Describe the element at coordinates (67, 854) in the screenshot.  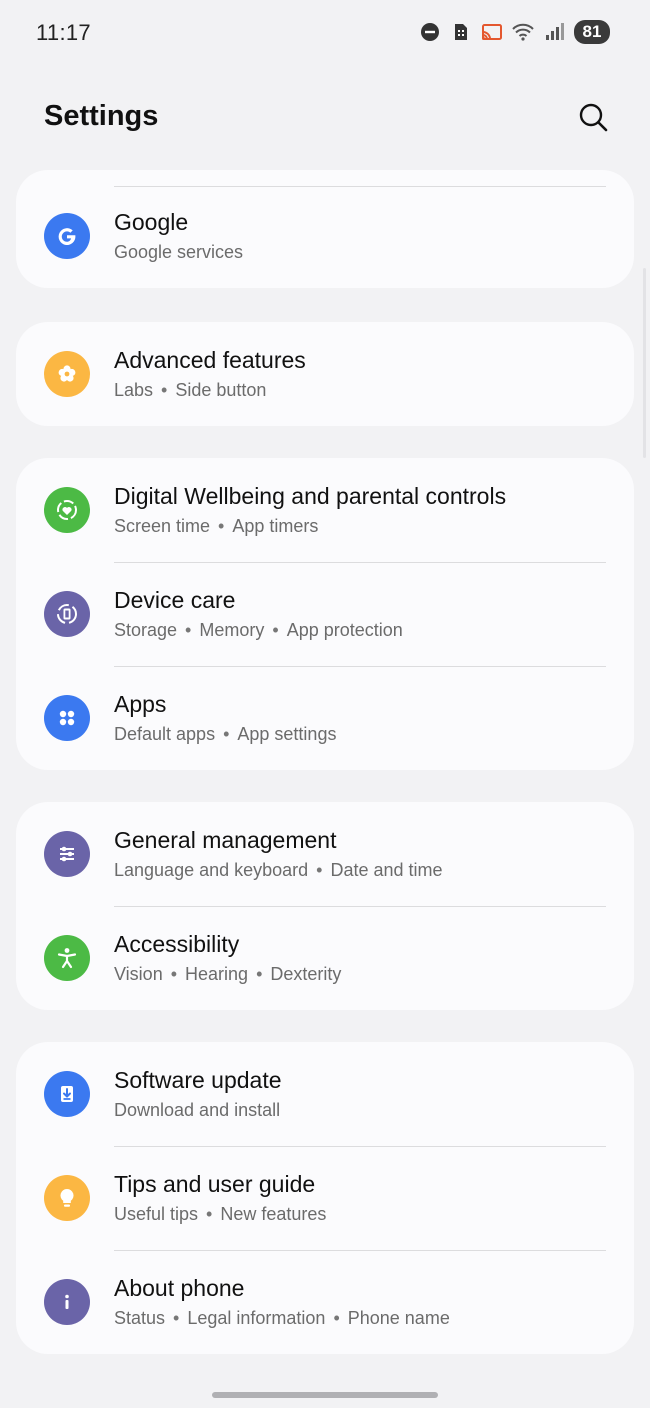
I see `general-management-icon` at that location.